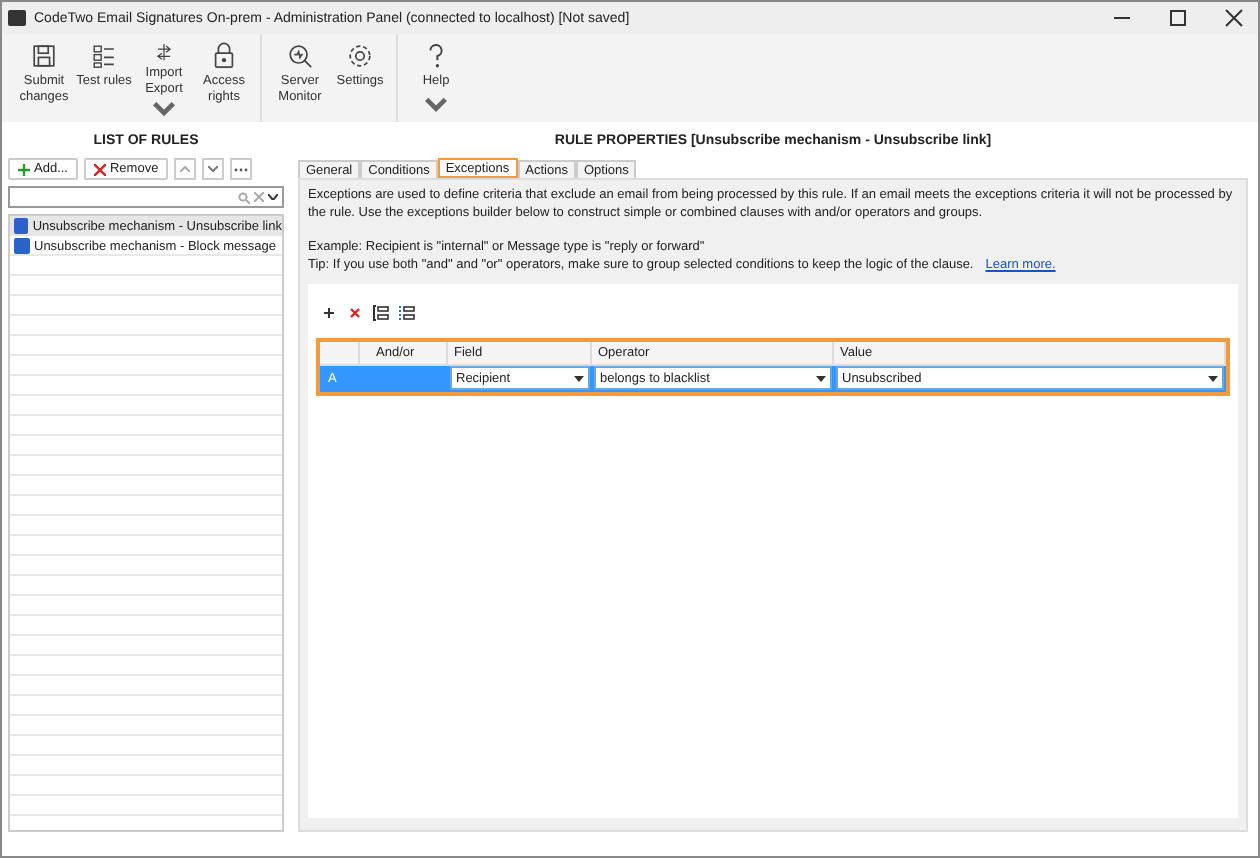  Describe the element at coordinates (407, 312) in the screenshot. I see `ungroup-icon` at that location.